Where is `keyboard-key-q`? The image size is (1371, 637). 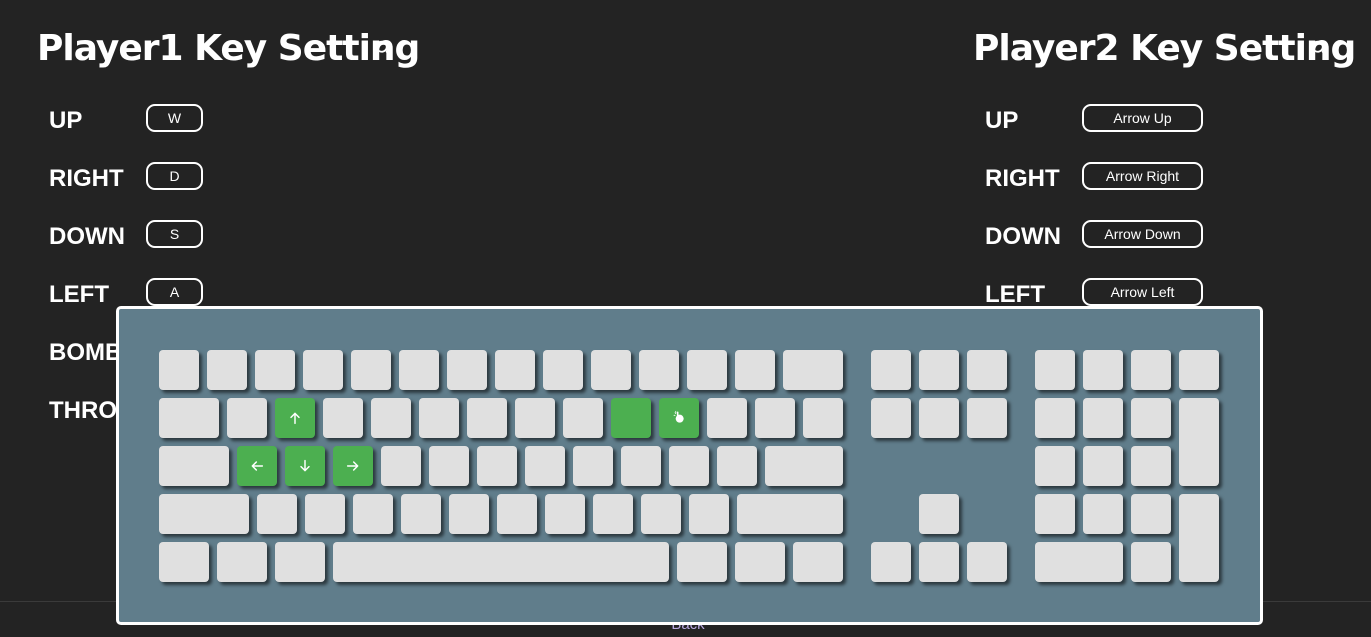
keyboard-key-q is located at coordinates (247, 418).